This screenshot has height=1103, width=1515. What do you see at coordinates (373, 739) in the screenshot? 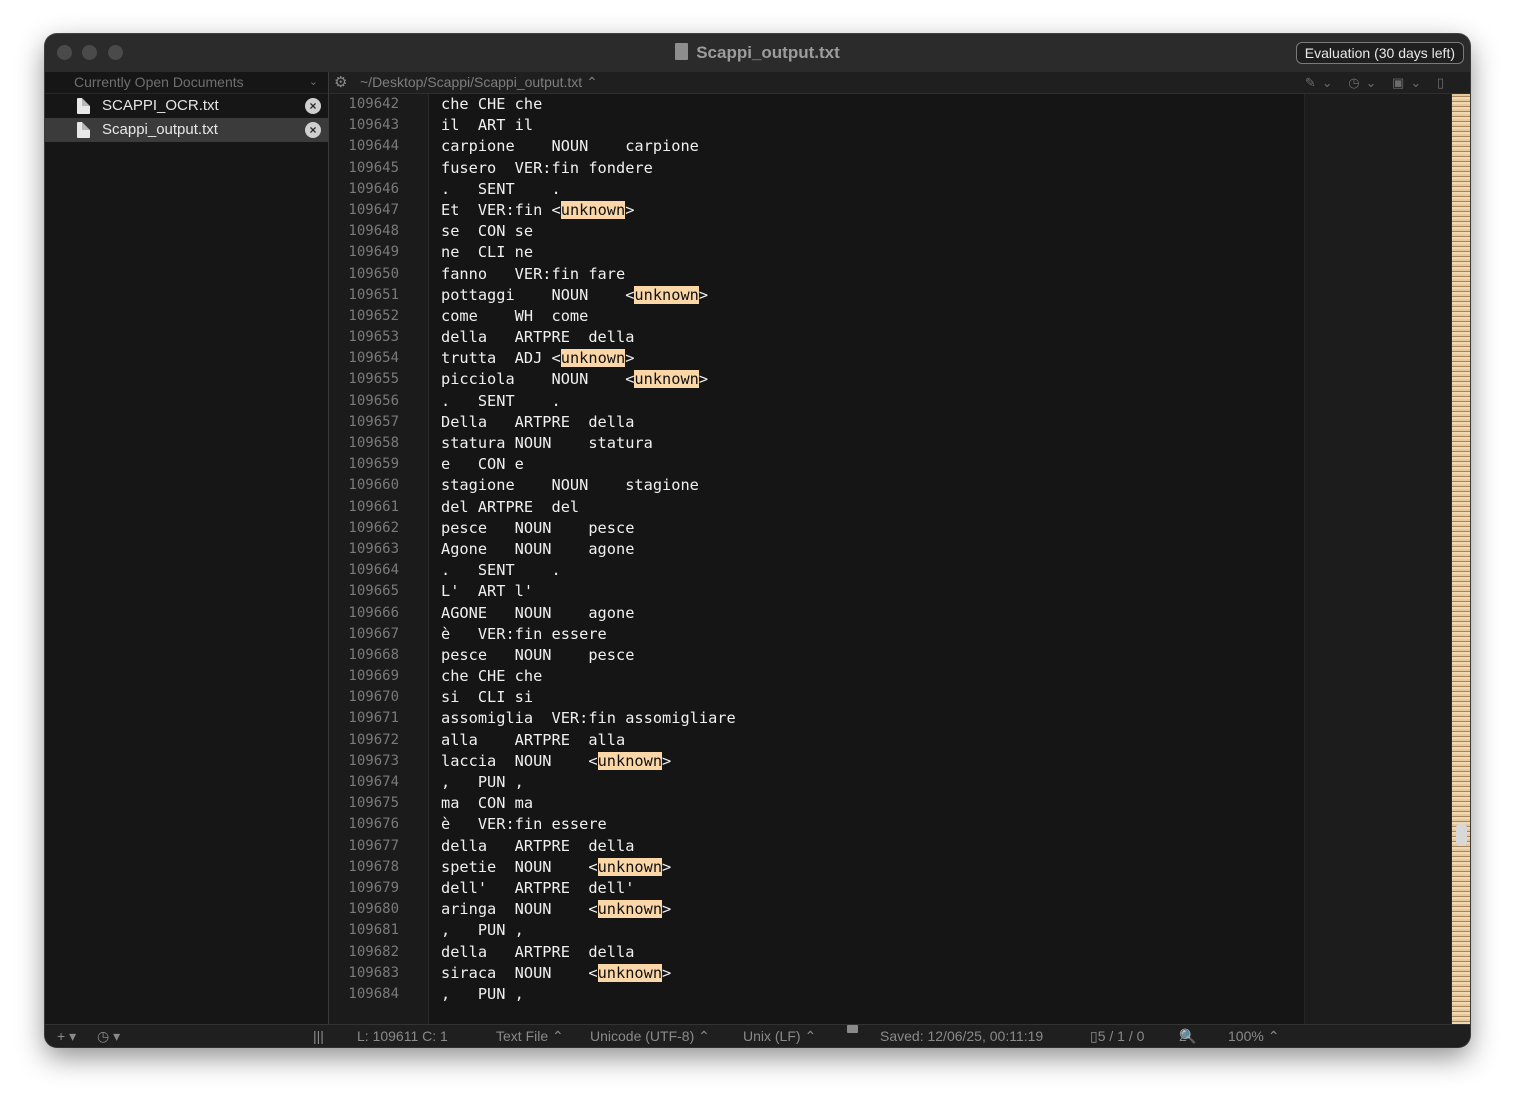
I see `line-number: 109672` at bounding box center [373, 739].